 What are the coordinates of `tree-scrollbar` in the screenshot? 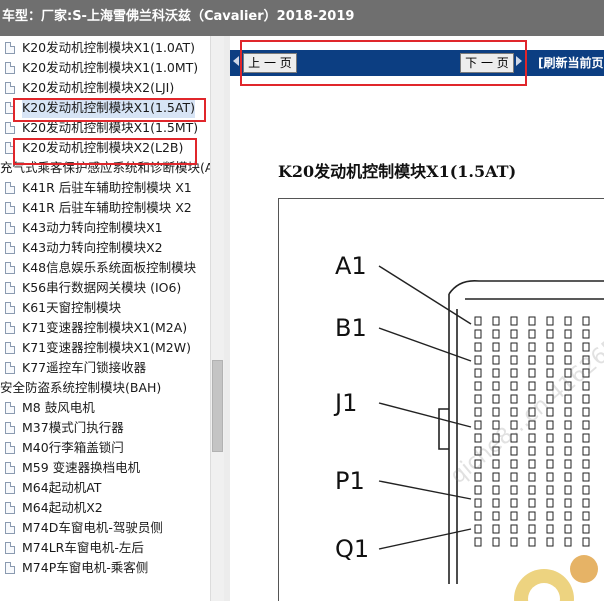 It's located at (217, 318).